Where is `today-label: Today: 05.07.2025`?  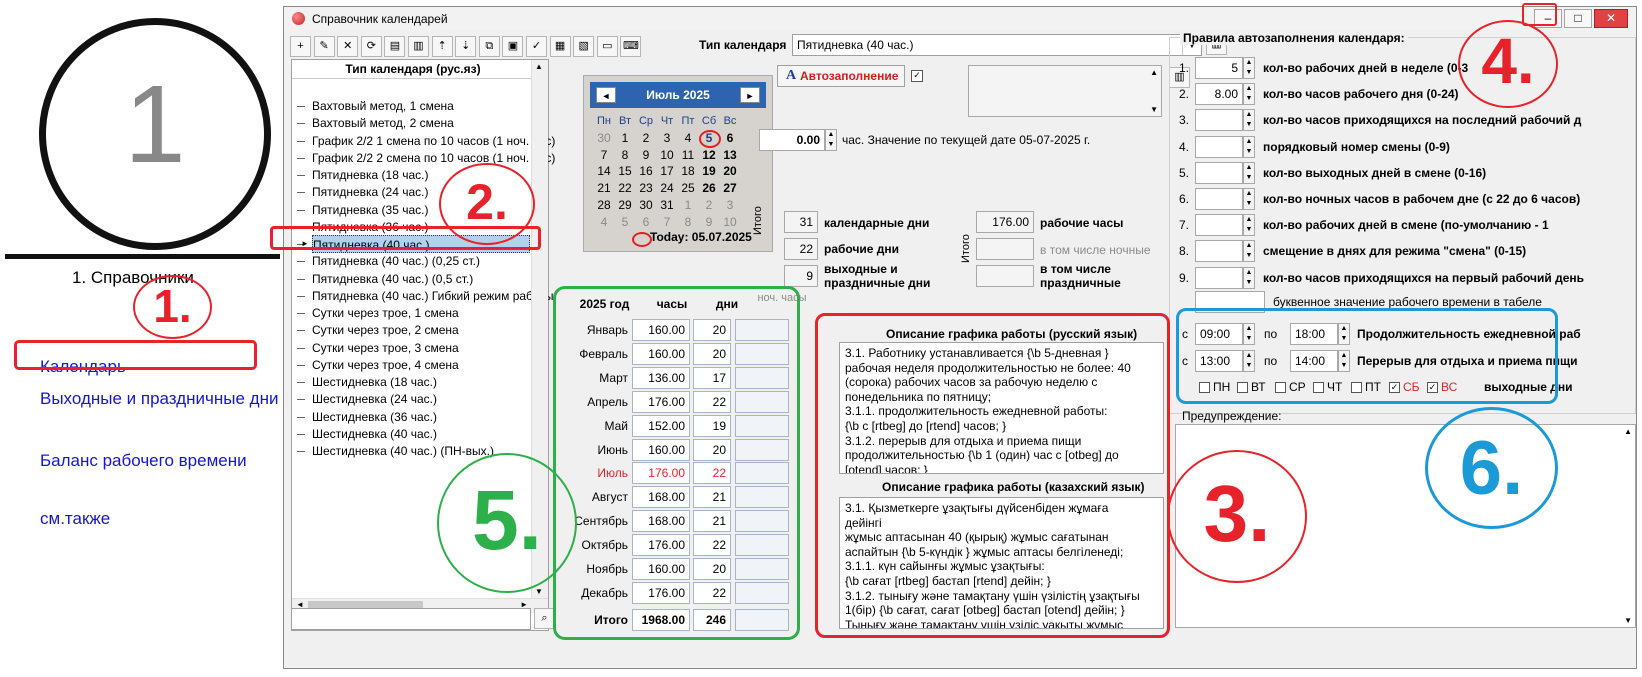 today-label: Today: 05.07.2025 is located at coordinates (701, 237).